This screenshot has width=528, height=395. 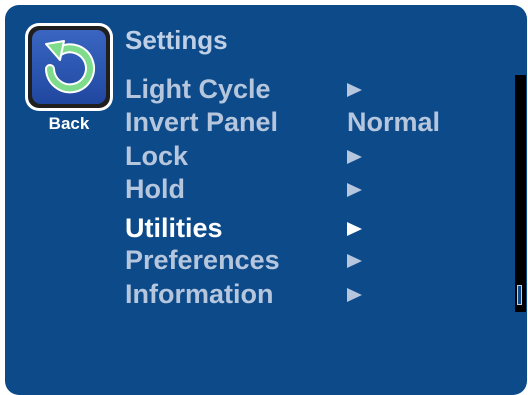 What do you see at coordinates (202, 260) in the screenshot?
I see `menu-item-label: Preferences` at bounding box center [202, 260].